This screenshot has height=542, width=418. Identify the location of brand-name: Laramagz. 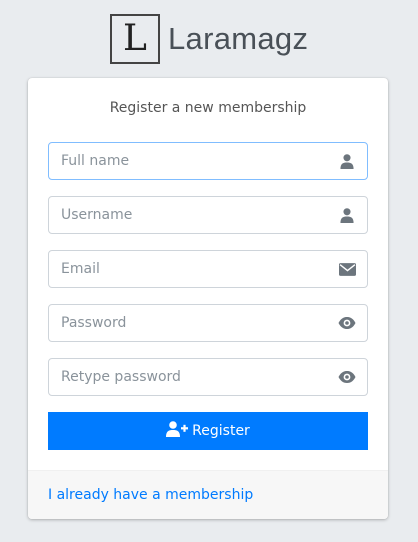
(238, 38).